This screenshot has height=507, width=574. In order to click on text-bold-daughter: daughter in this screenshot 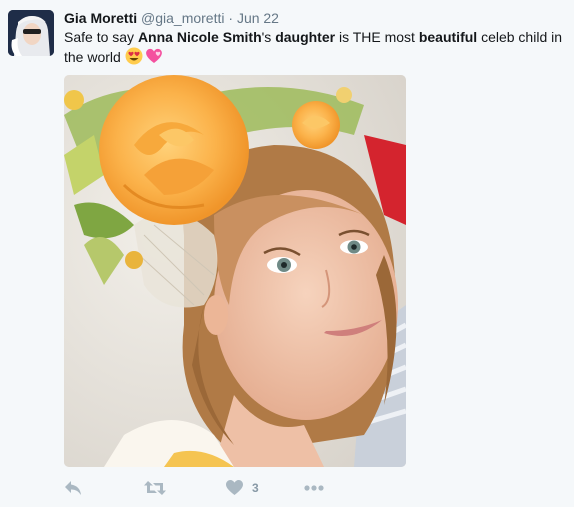, I will do `click(305, 37)`.